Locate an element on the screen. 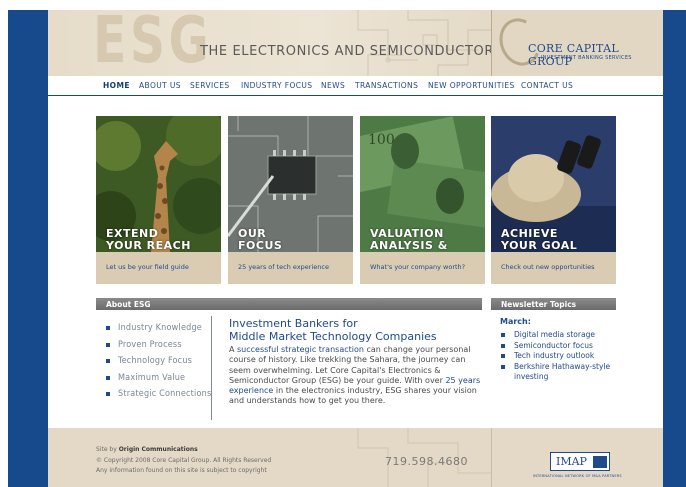  footer-divider is located at coordinates (491, 457).